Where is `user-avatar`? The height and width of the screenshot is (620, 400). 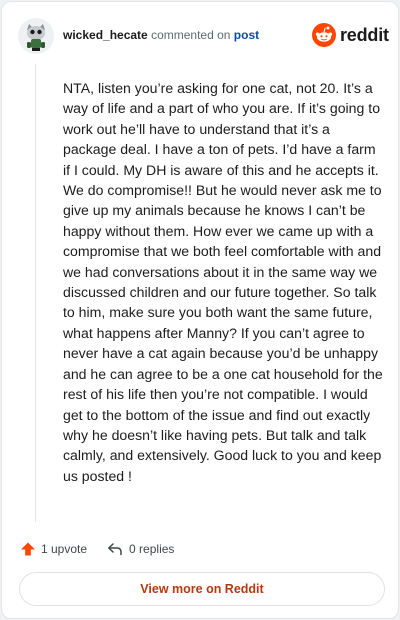 user-avatar is located at coordinates (36, 36).